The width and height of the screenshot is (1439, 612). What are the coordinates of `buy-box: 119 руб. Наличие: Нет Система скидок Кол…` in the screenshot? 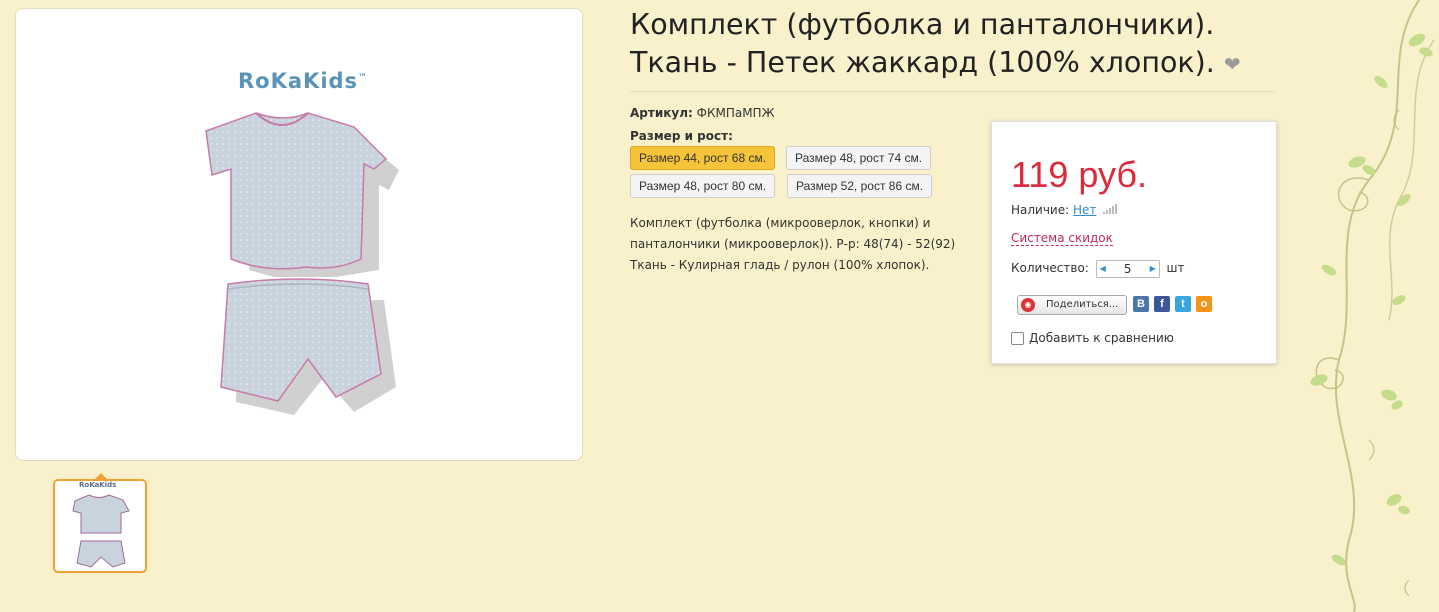 It's located at (1134, 242).